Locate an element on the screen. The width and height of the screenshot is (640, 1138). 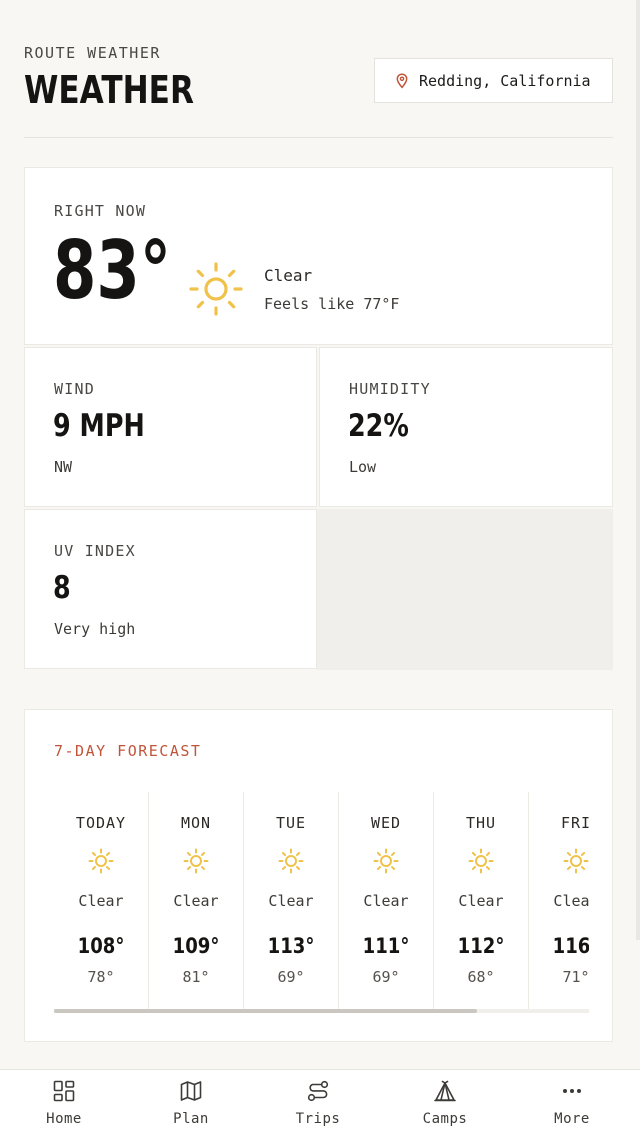
feels-like: Feels like 77°F is located at coordinates (332, 304).